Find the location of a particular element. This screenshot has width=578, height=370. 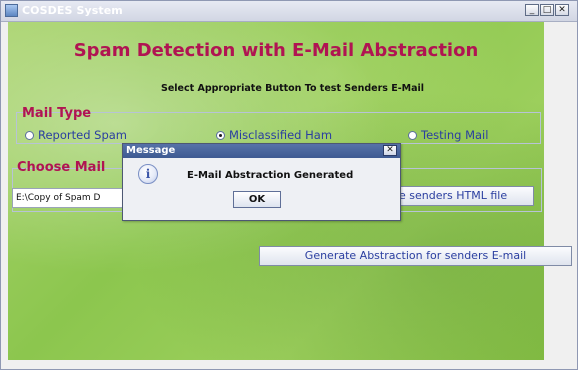

close-button: ✕ is located at coordinates (562, 10).